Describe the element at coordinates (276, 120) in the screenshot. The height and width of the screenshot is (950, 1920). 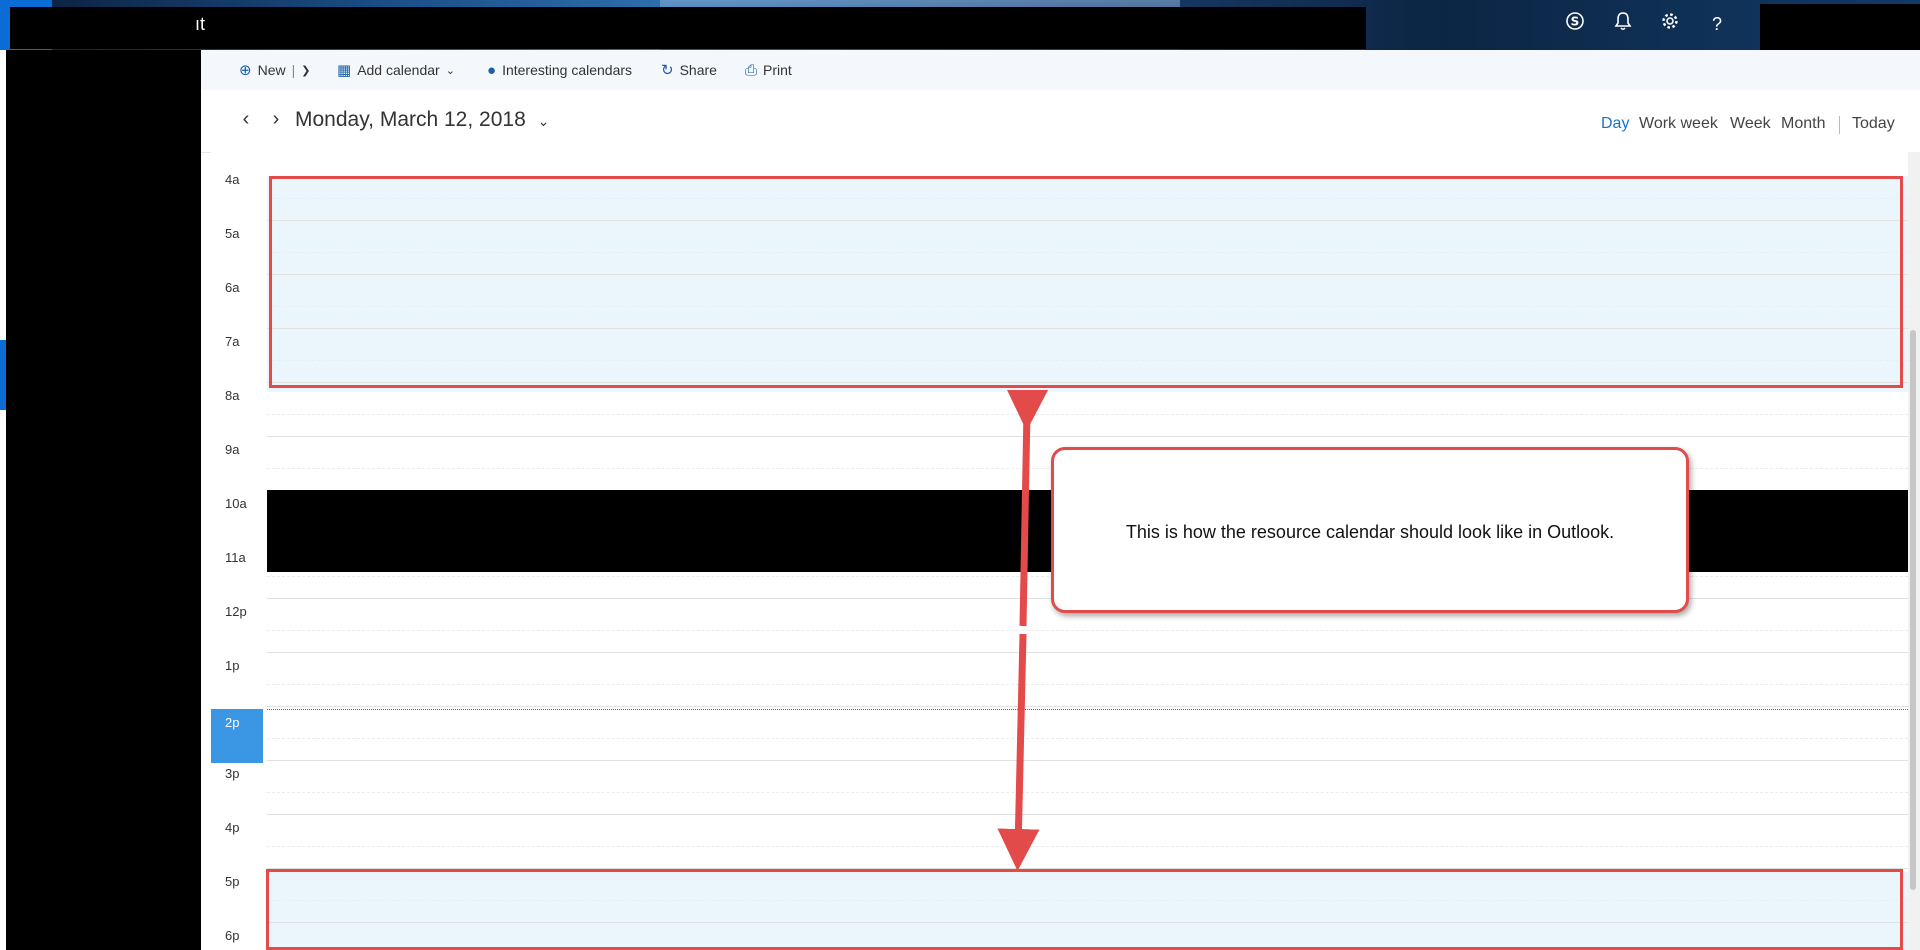
I see `next-day-button: ›` at that location.